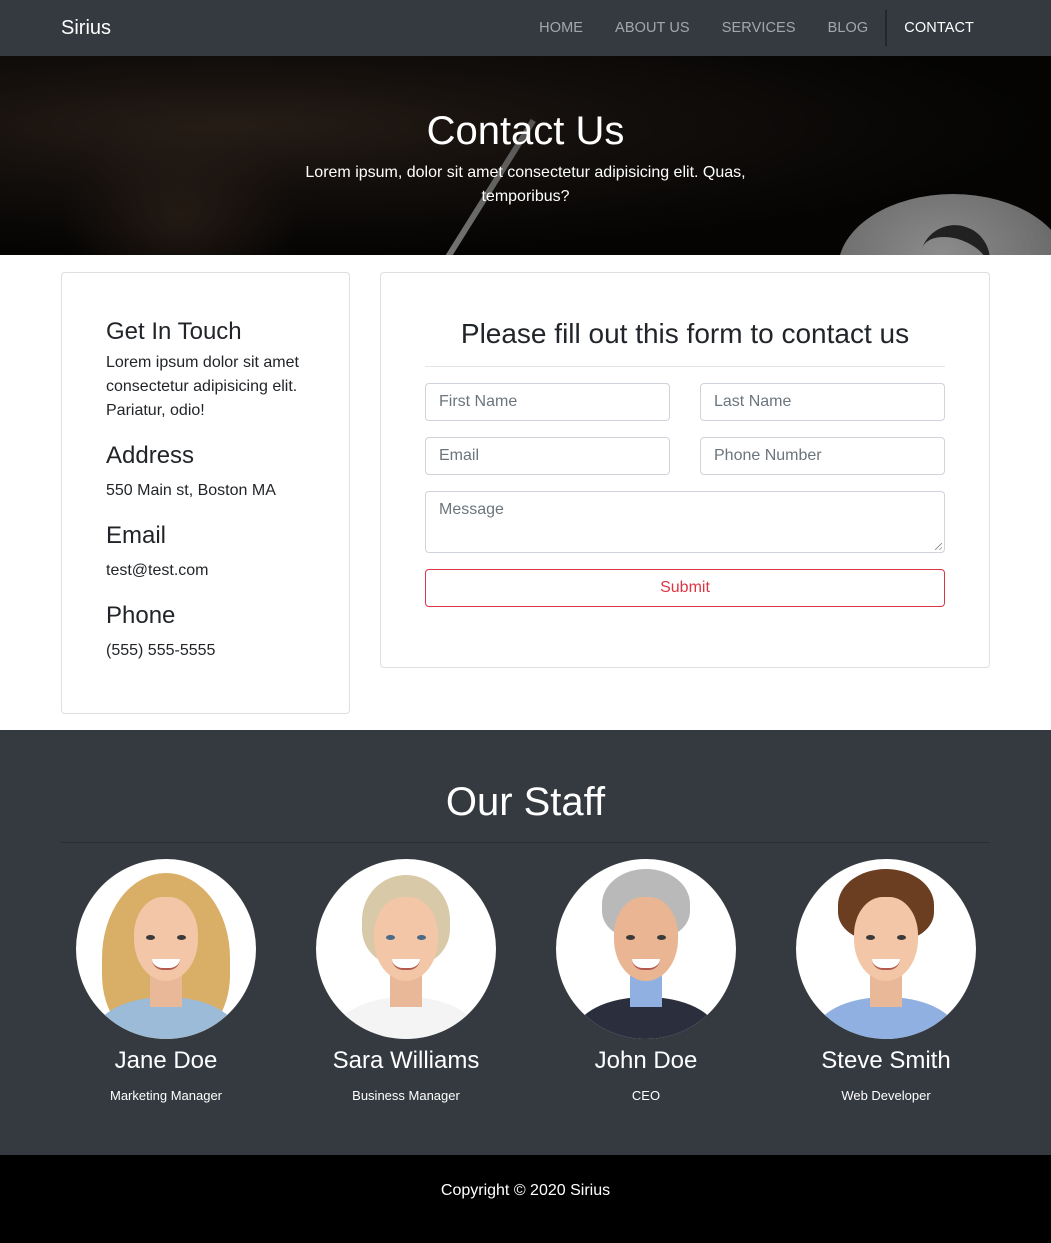 The height and width of the screenshot is (1243, 1051). What do you see at coordinates (406, 1060) in the screenshot?
I see `staff-name: Sara Williams` at bounding box center [406, 1060].